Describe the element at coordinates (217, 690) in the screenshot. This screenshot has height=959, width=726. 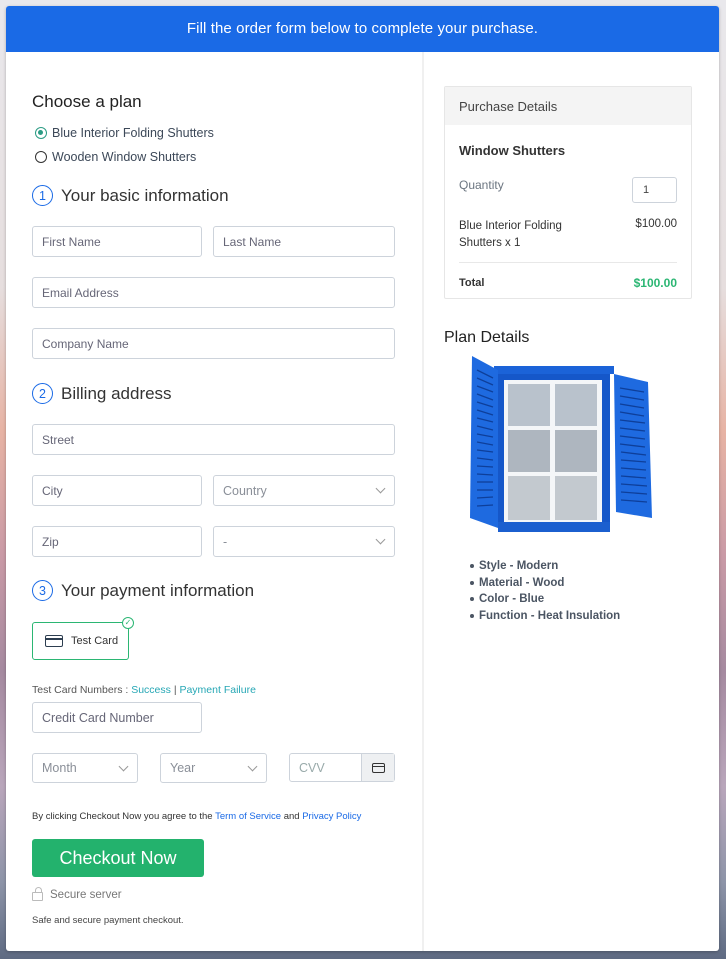
I see `payment-failure-link: Payment Failure` at that location.